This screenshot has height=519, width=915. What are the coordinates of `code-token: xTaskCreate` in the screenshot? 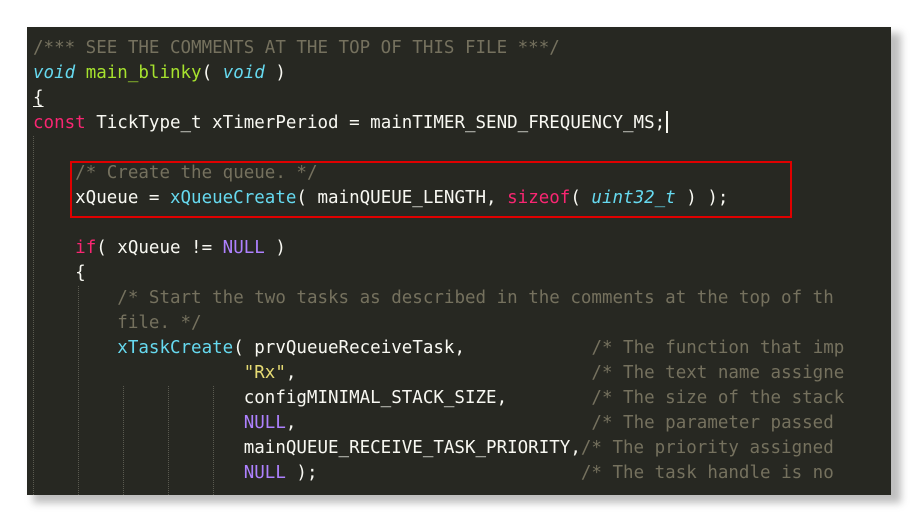 It's located at (175, 348).